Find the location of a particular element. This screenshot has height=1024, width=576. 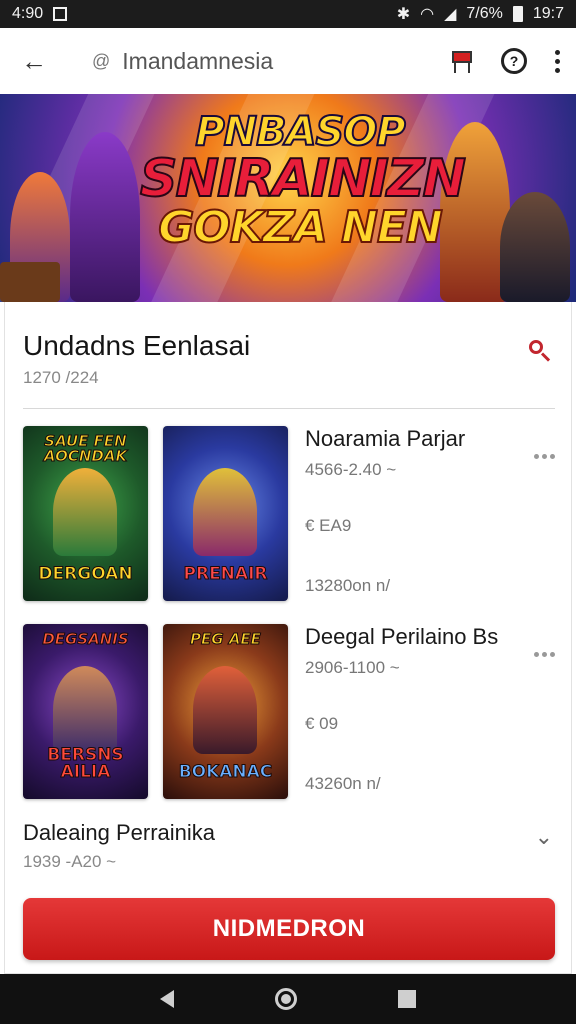

bluetooth-icon: ✱ is located at coordinates (403, 14).